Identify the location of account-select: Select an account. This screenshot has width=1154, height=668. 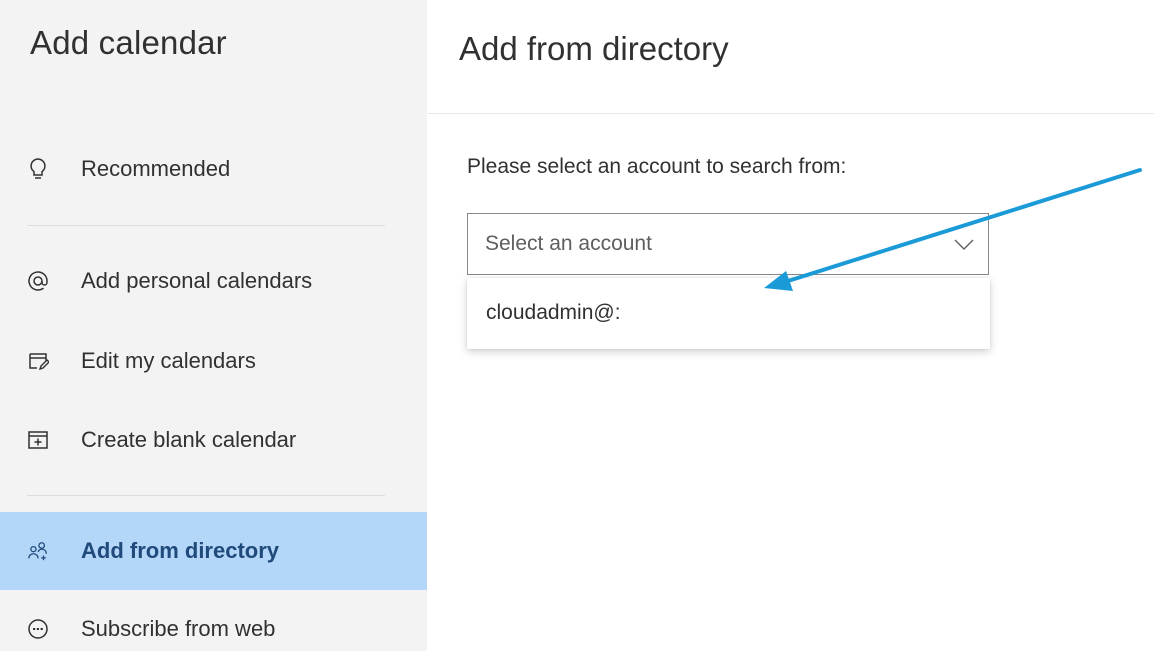
(728, 244).